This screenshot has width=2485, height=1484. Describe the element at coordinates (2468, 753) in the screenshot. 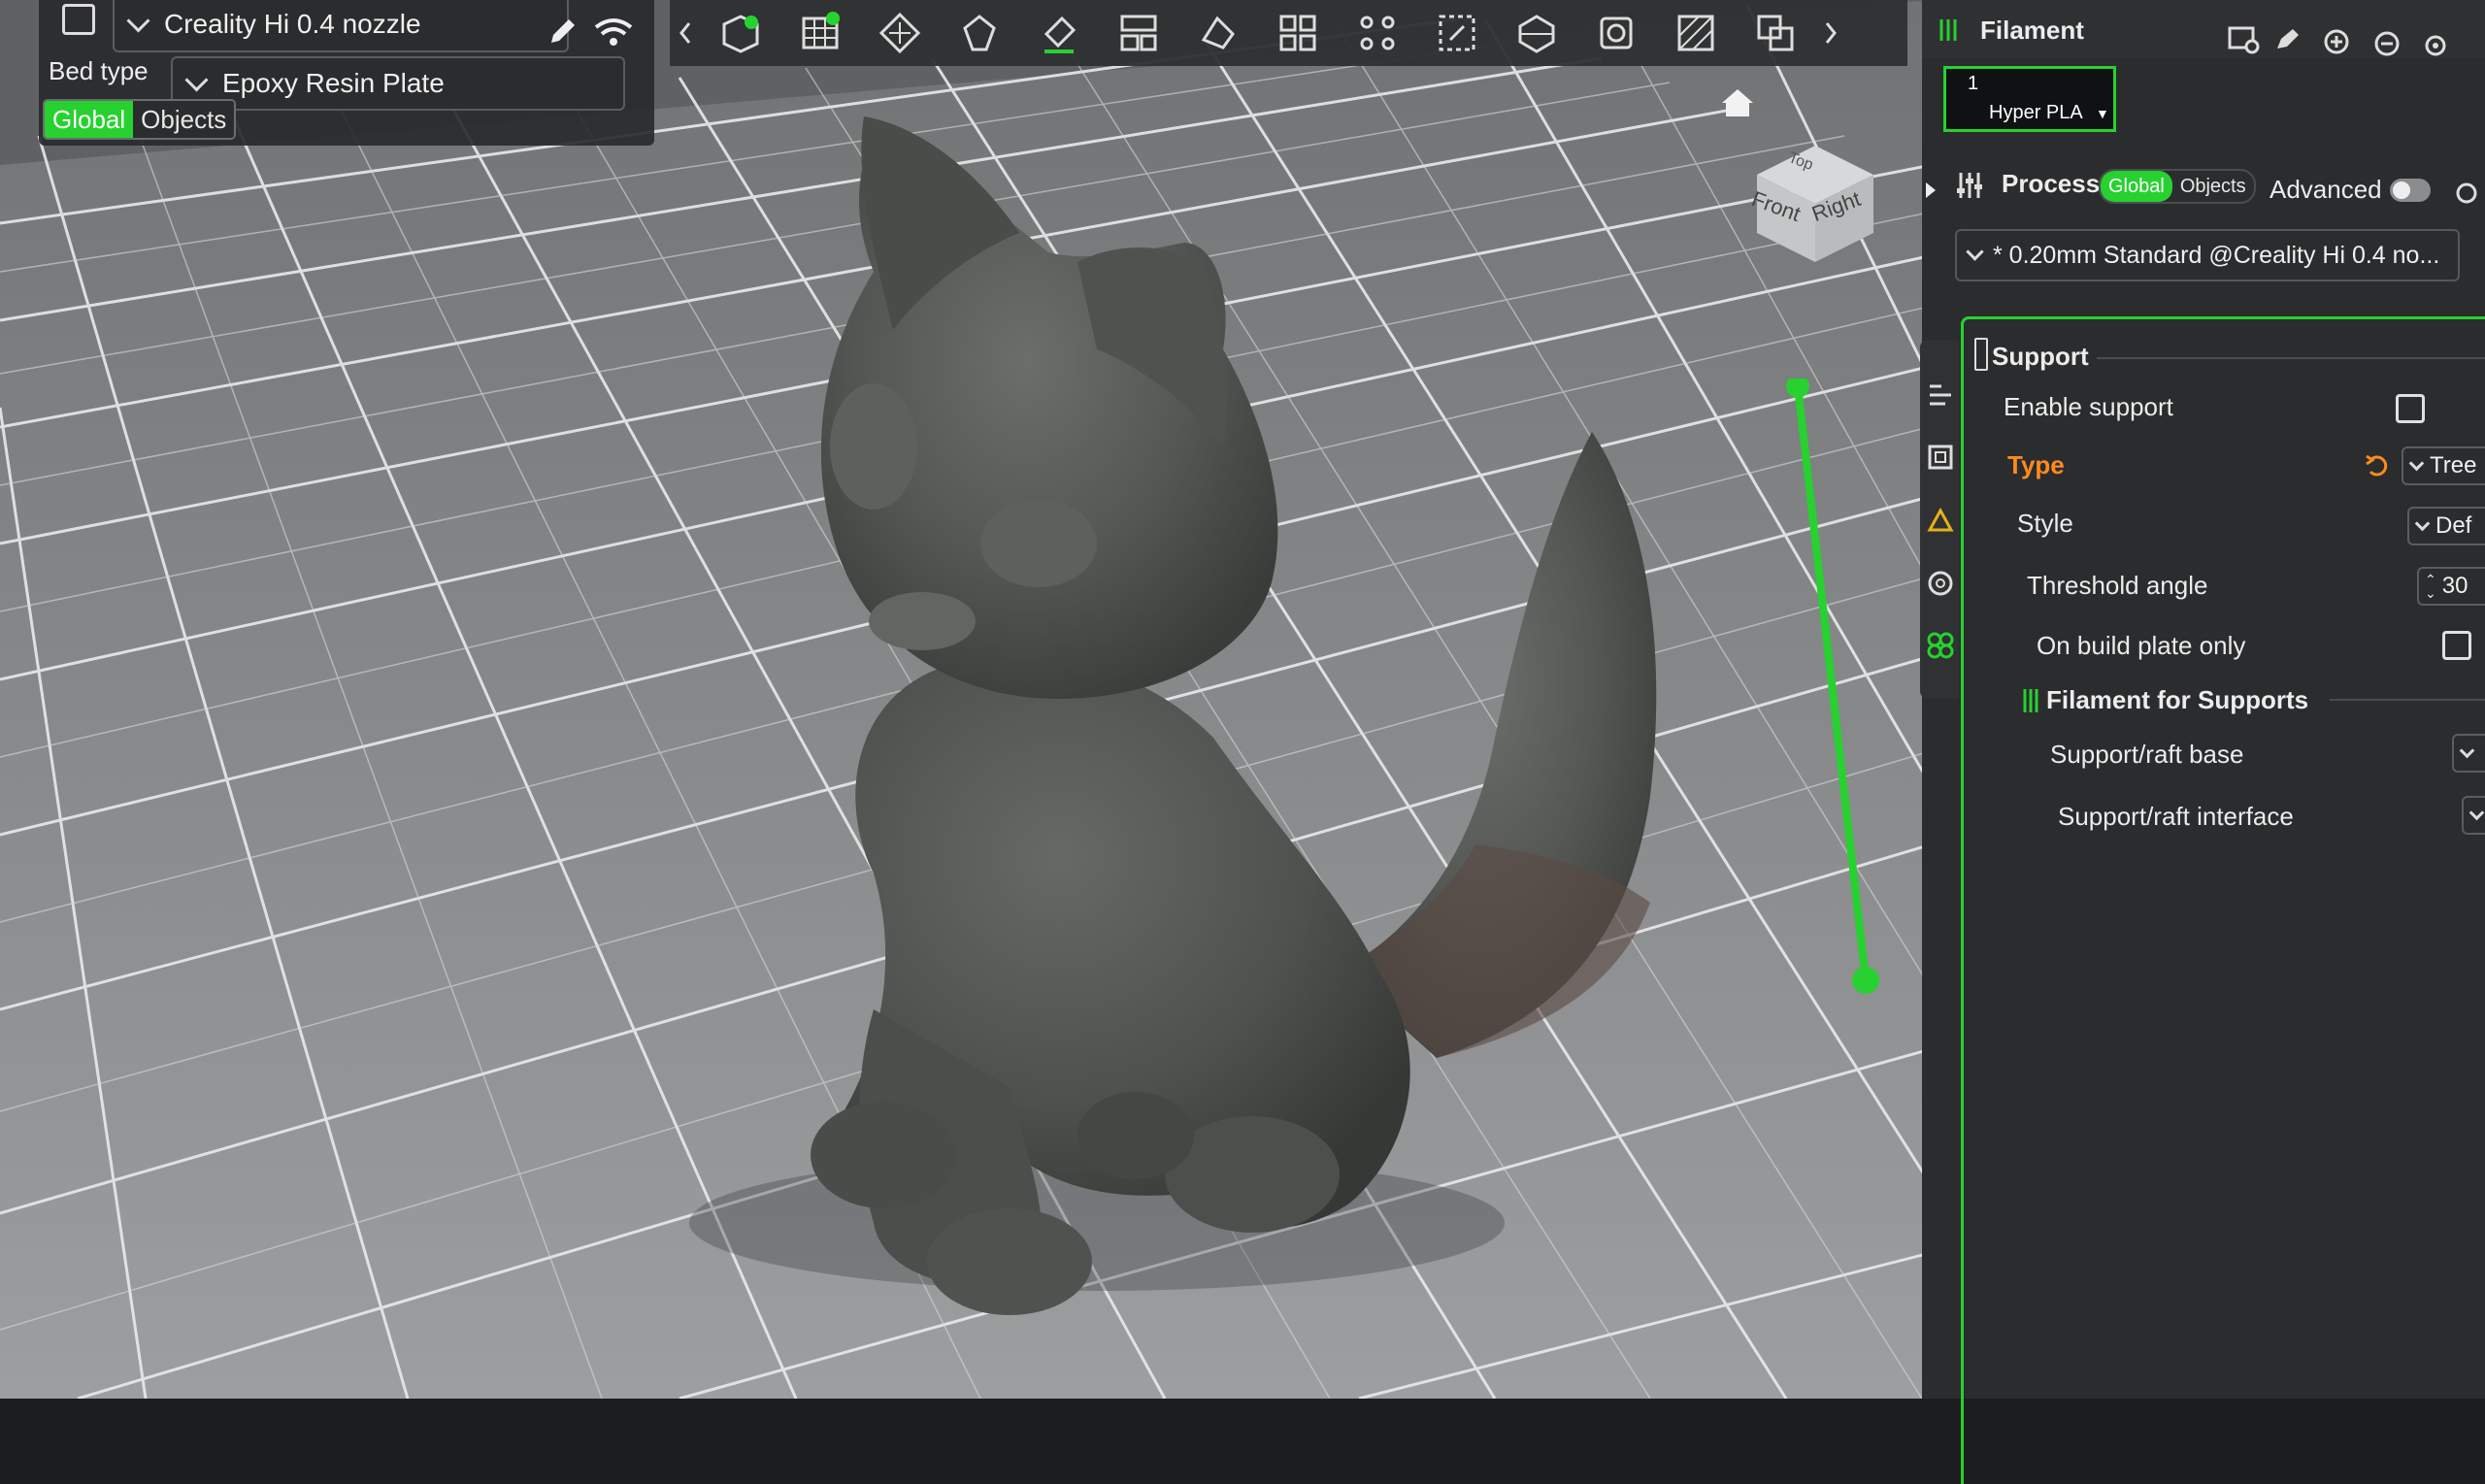

I see `raft-base-select` at that location.